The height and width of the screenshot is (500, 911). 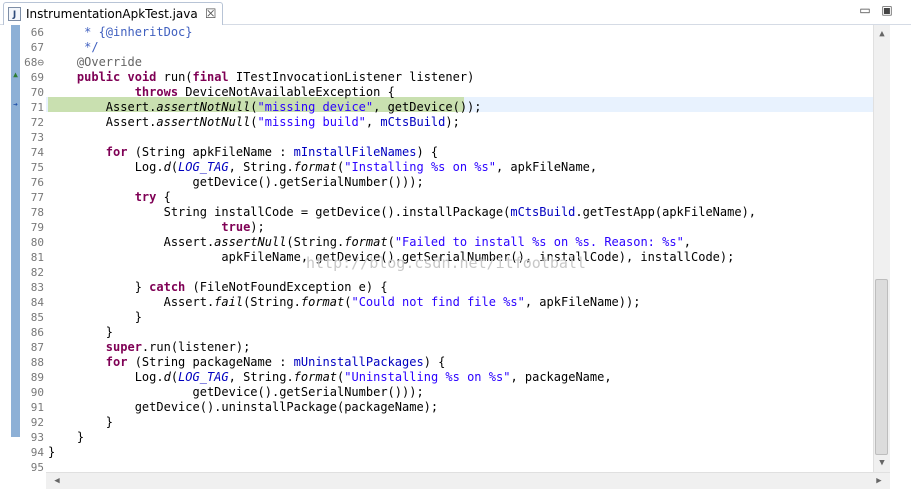 I want to click on scroll-left-icon: ◀, so click(x=57, y=481).